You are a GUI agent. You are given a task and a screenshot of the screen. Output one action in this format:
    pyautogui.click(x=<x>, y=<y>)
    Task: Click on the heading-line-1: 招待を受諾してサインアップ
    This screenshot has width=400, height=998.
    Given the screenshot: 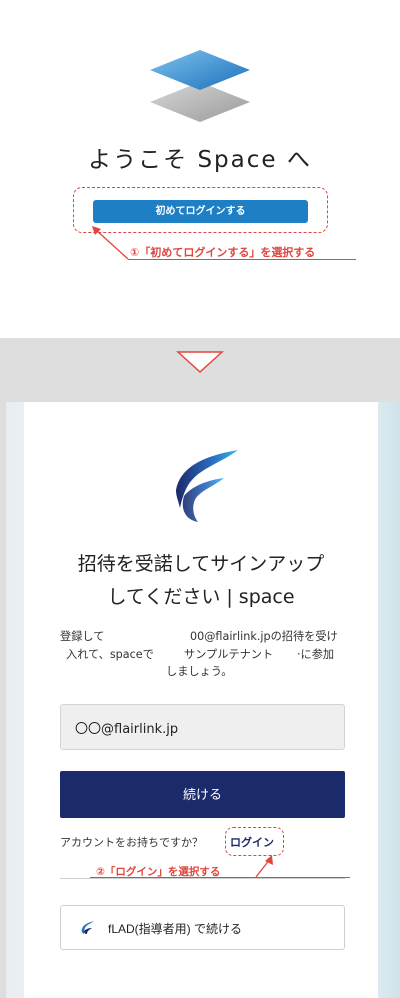 What is the action you would take?
    pyautogui.click(x=201, y=564)
    